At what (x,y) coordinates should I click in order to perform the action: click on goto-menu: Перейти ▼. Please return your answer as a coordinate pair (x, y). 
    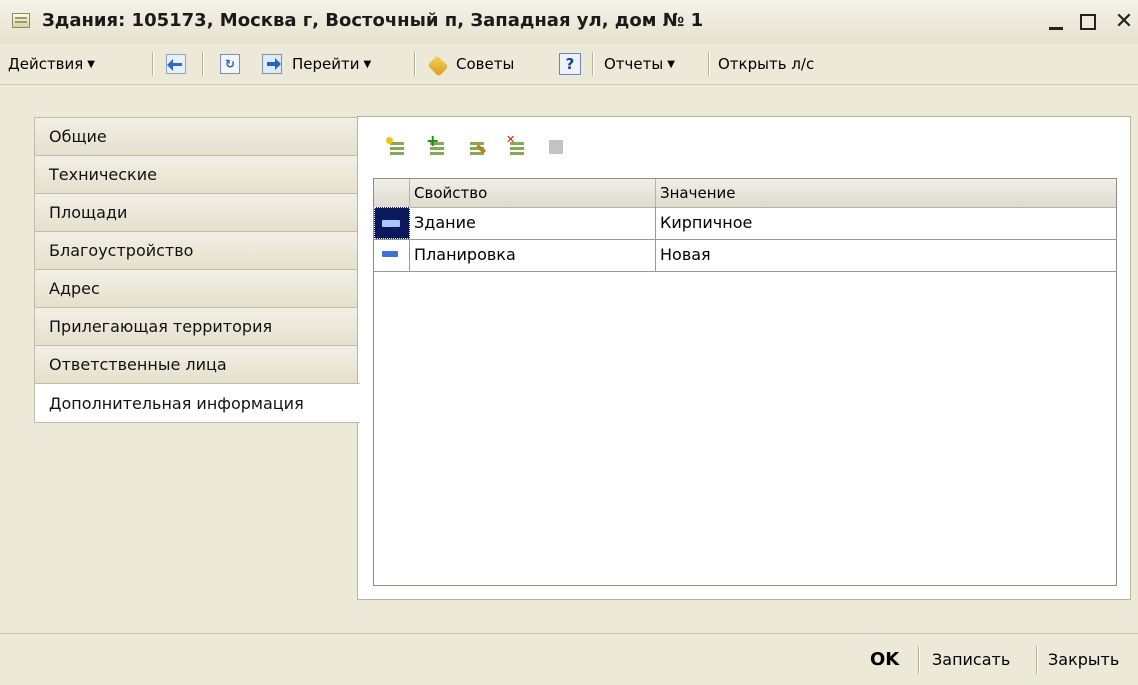
    Looking at the image, I should click on (331, 64).